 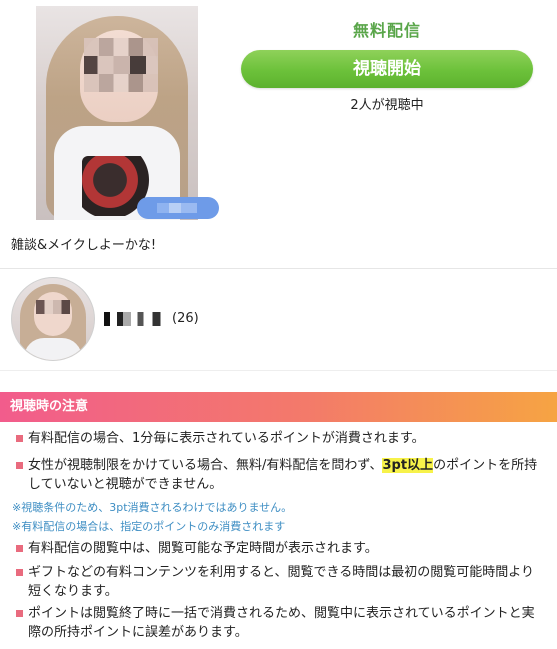 What do you see at coordinates (53, 307) in the screenshot?
I see `avatar-mosaic` at bounding box center [53, 307].